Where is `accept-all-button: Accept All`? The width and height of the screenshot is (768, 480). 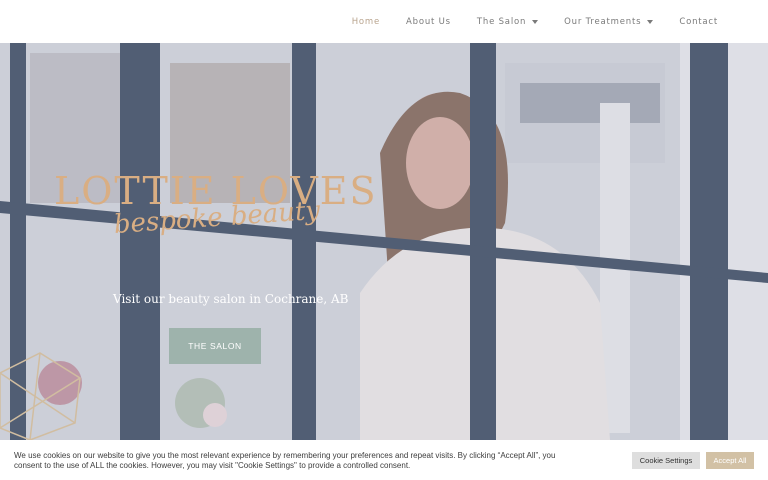 accept-all-button: Accept All is located at coordinates (730, 460).